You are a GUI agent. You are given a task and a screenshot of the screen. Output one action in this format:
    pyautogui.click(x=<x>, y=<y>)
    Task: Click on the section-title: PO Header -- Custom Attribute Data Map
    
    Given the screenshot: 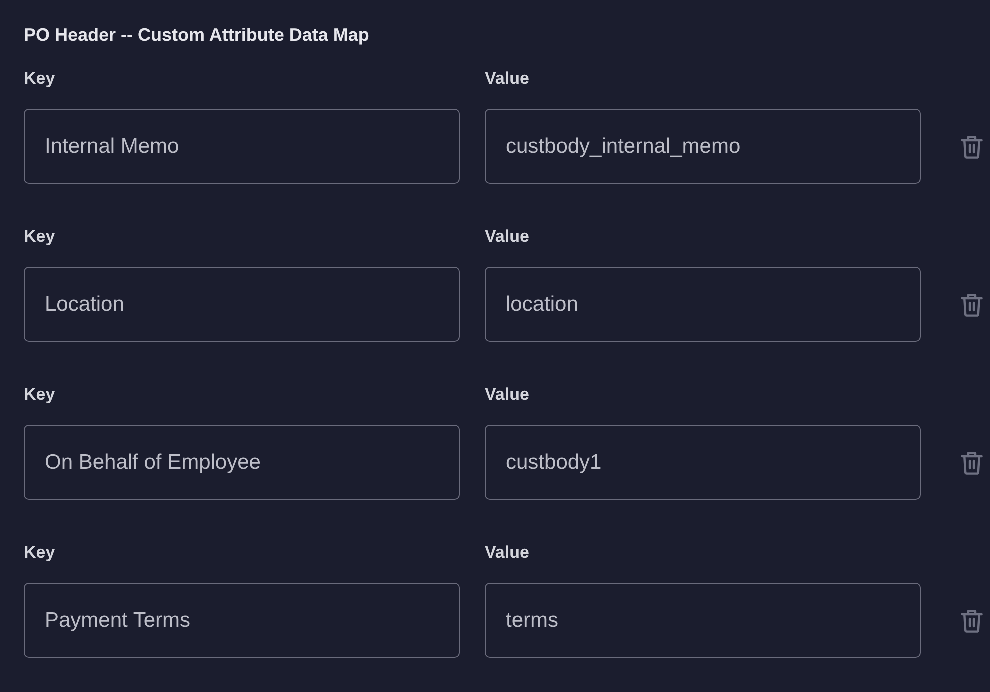 What is the action you would take?
    pyautogui.click(x=197, y=35)
    